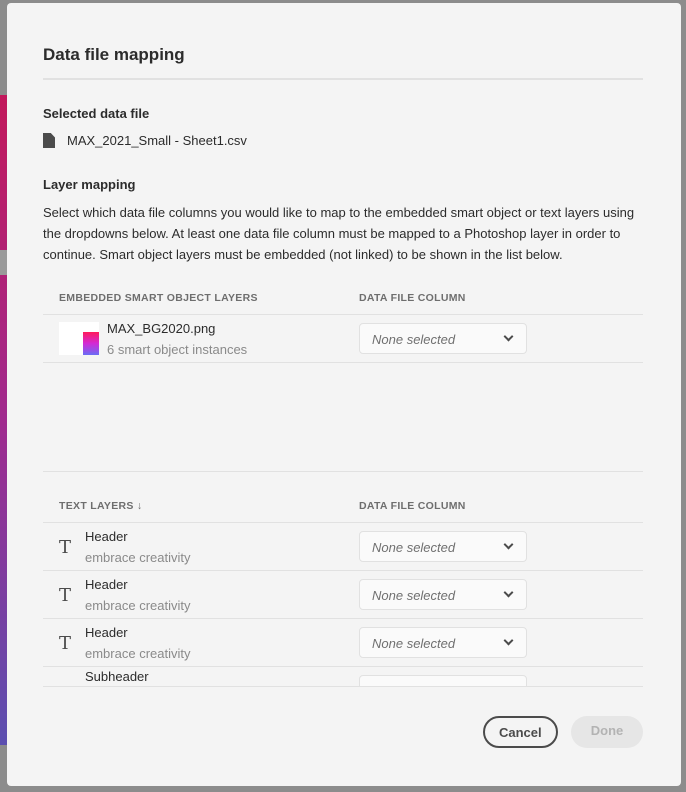 Image resolution: width=686 pixels, height=792 pixels. I want to click on layer-name: MAX_BG2020.png, so click(161, 328).